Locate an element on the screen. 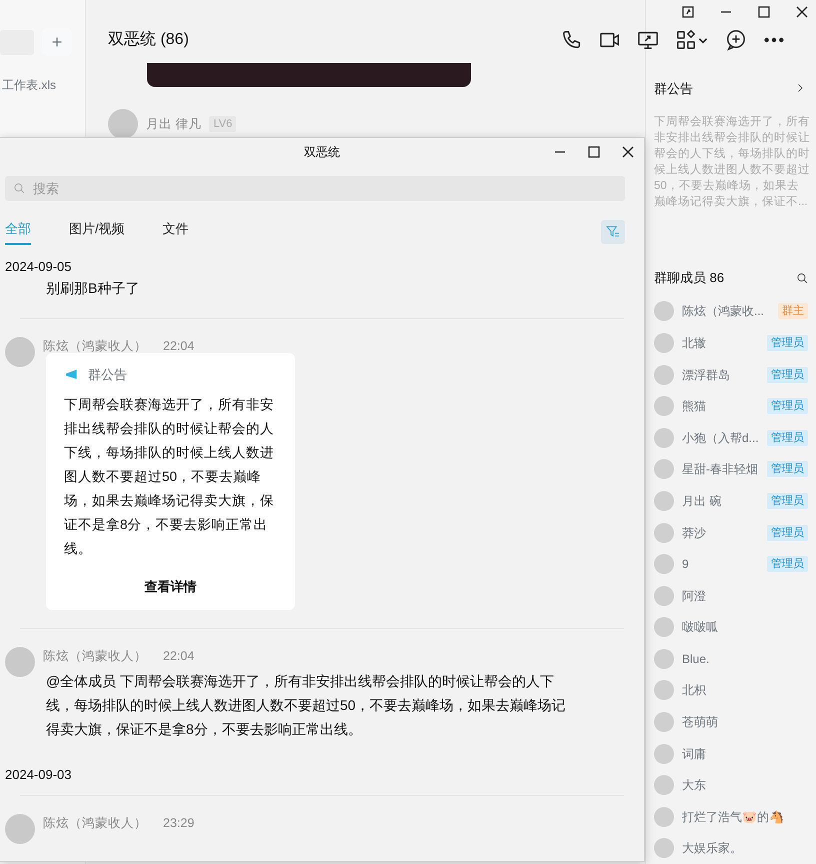 This screenshot has width=816, height=864. tab: 图片/视频 is located at coordinates (97, 231).